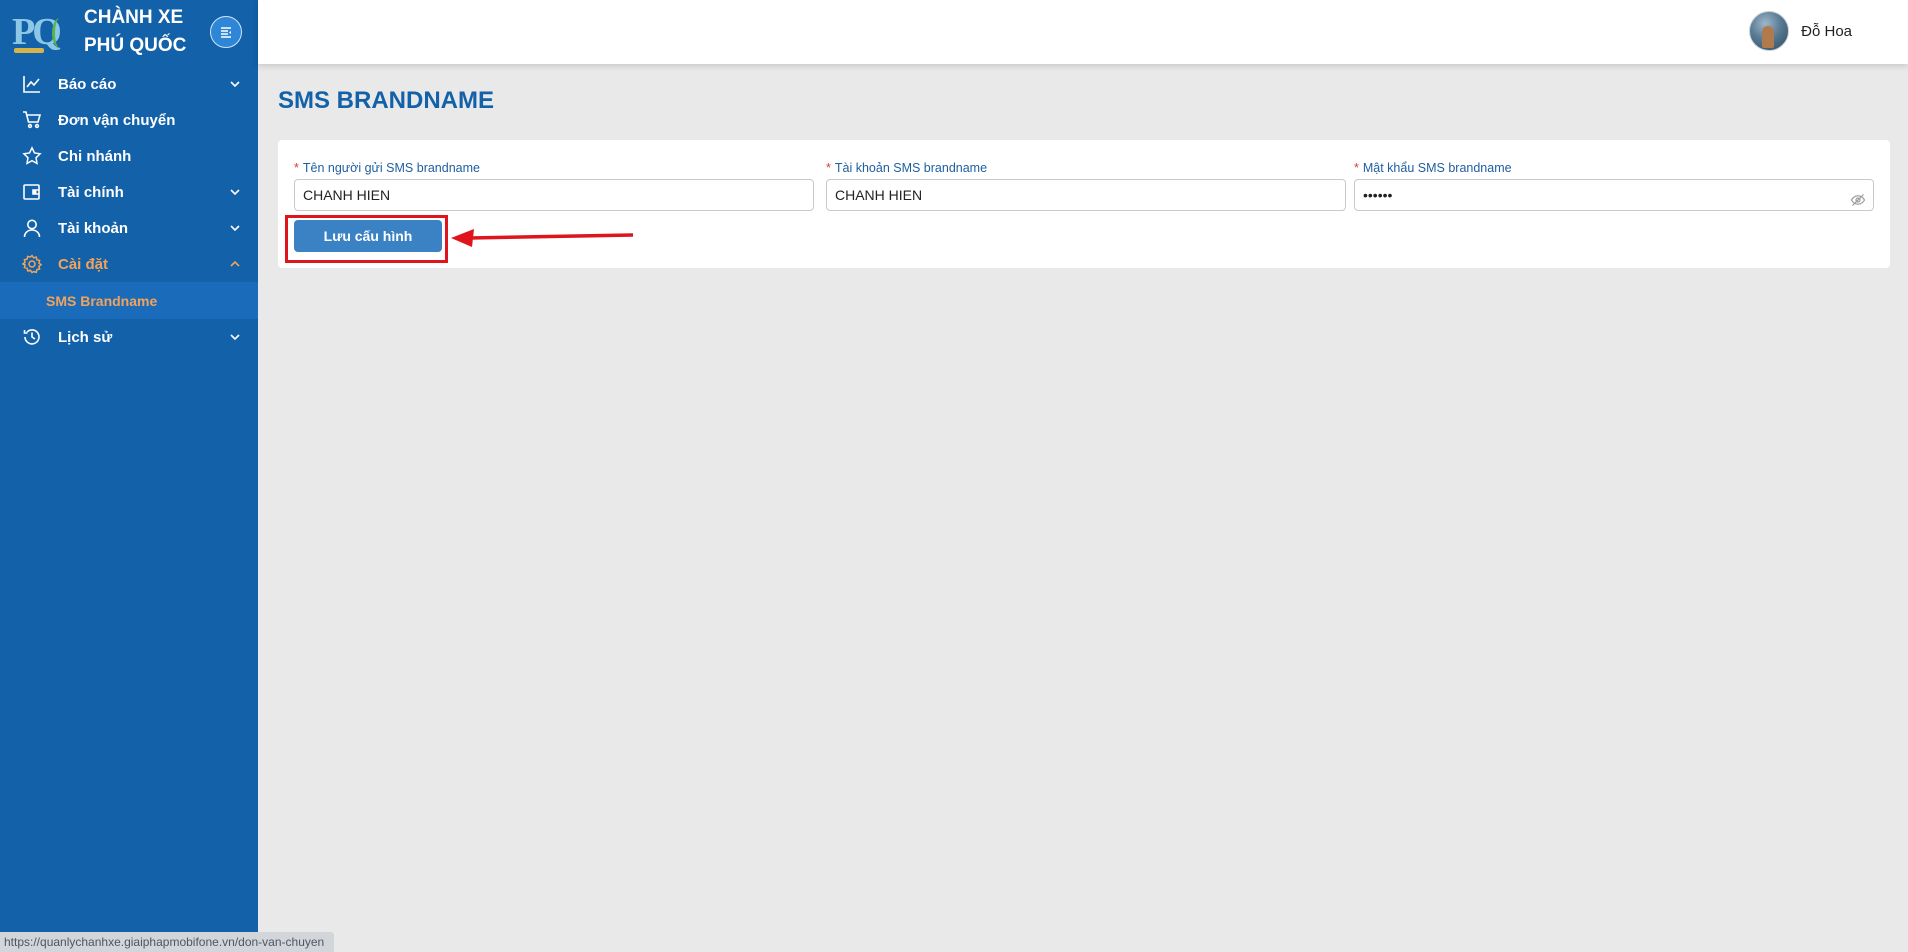 The width and height of the screenshot is (1908, 952). I want to click on gear-icon, so click(32, 264).